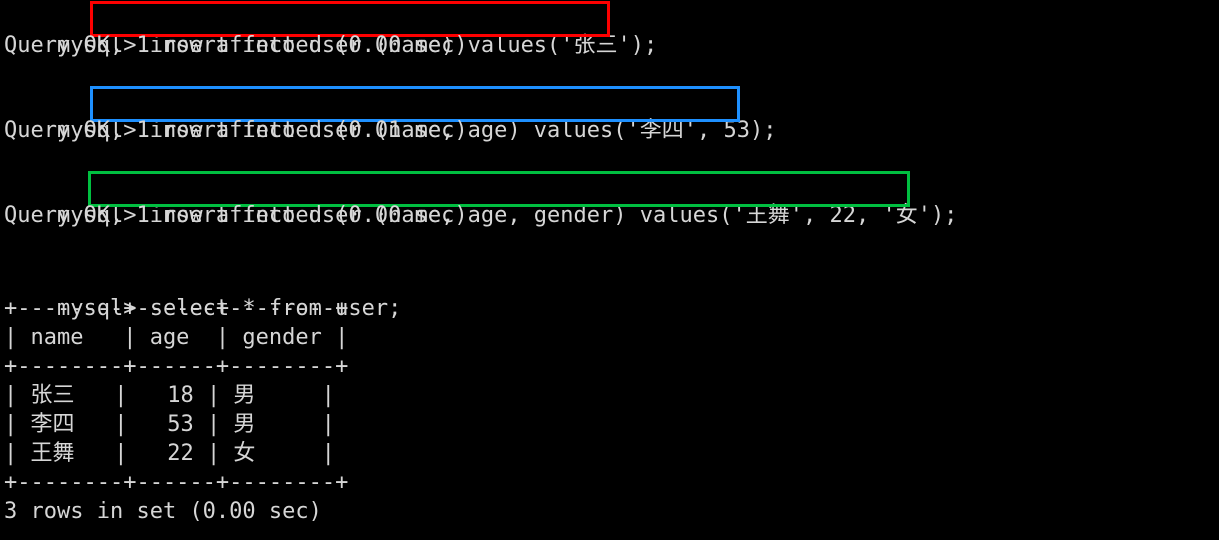  What do you see at coordinates (176, 308) in the screenshot?
I see `table-rule-top: +--------+------+--------+` at bounding box center [176, 308].